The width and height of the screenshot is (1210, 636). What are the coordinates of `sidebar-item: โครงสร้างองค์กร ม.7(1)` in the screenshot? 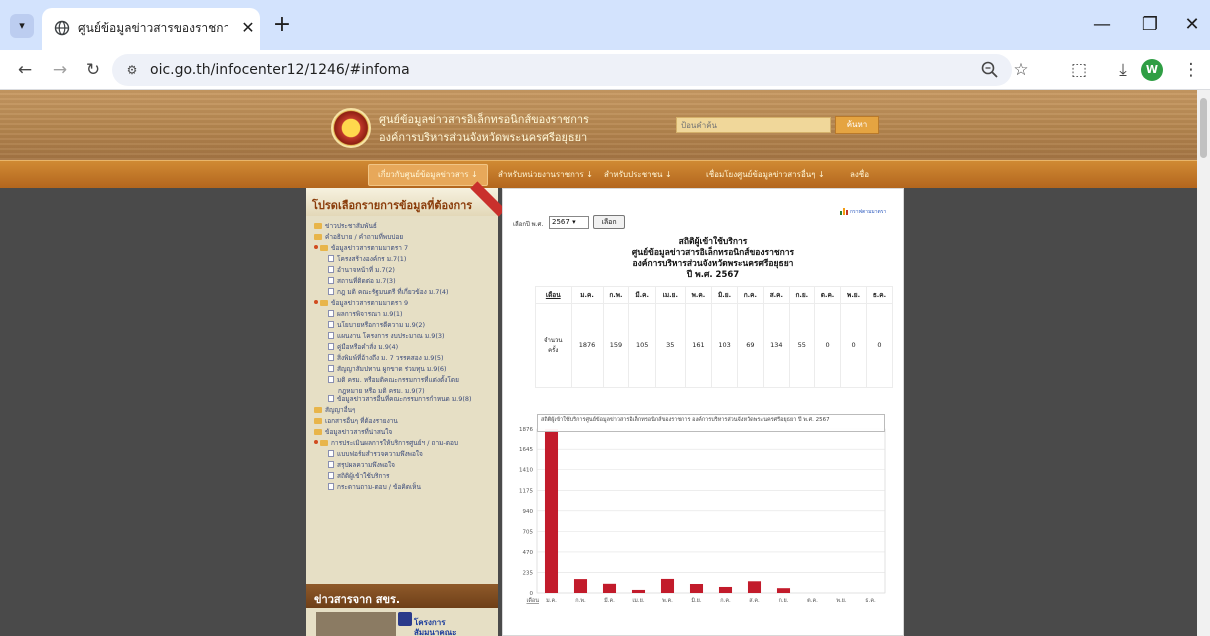 It's located at (367, 259).